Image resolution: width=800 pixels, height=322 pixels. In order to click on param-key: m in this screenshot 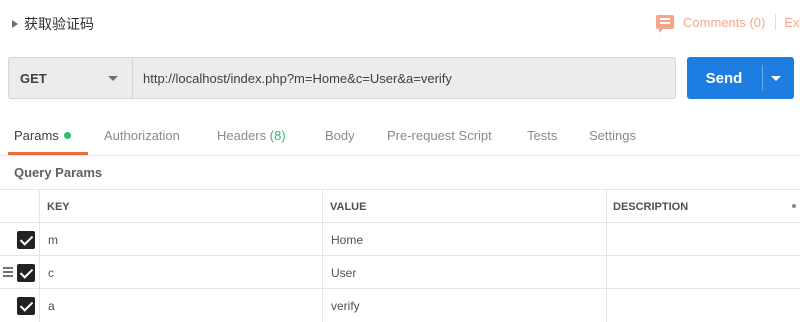, I will do `click(53, 239)`.